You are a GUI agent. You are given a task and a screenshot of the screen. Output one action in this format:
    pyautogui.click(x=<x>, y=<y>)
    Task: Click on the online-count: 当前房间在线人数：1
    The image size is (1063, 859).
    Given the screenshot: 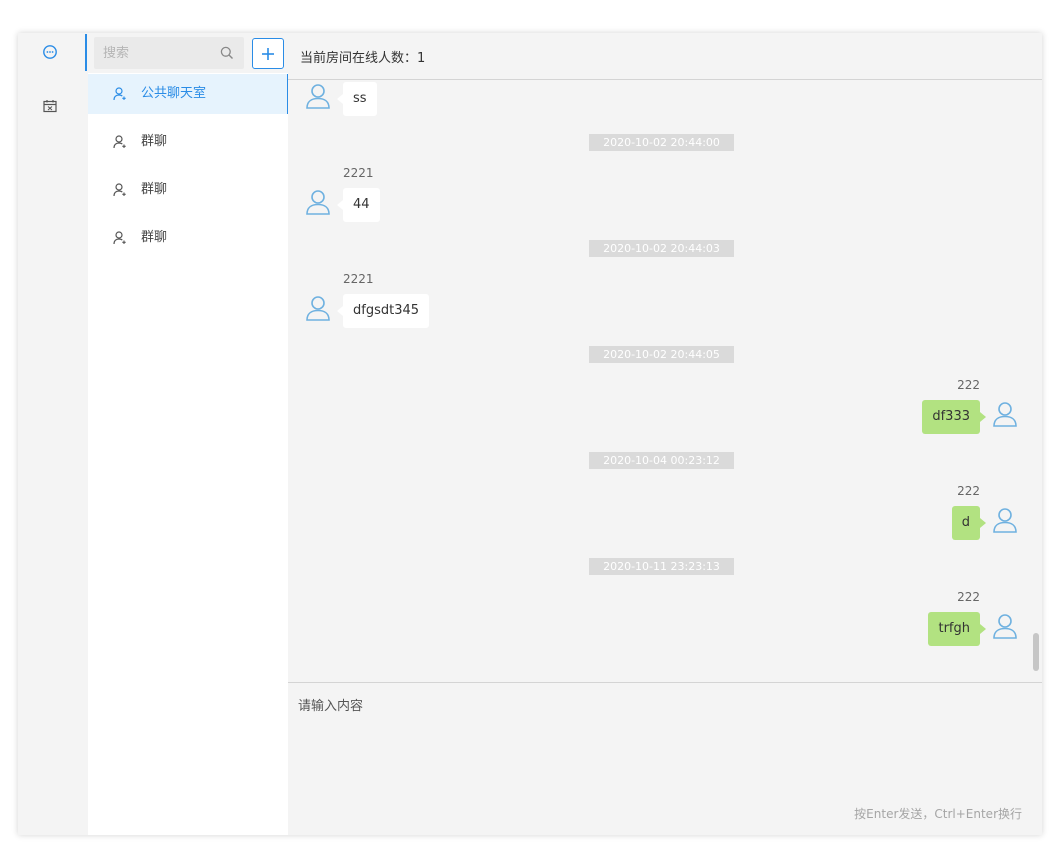 What is the action you would take?
    pyautogui.click(x=363, y=58)
    